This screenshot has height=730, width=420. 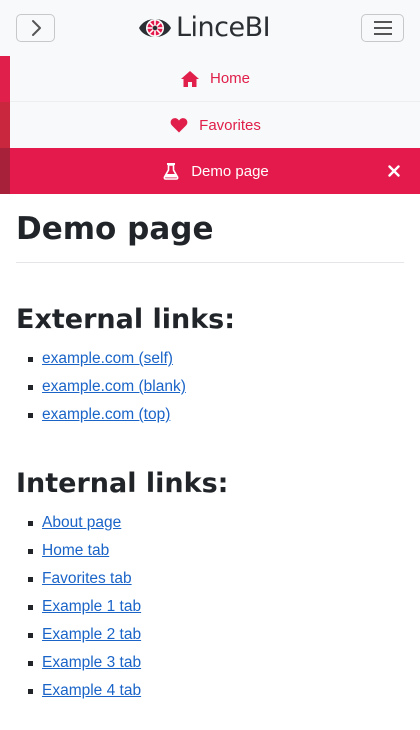 I want to click on hamburger-menu-icon, so click(x=382, y=28).